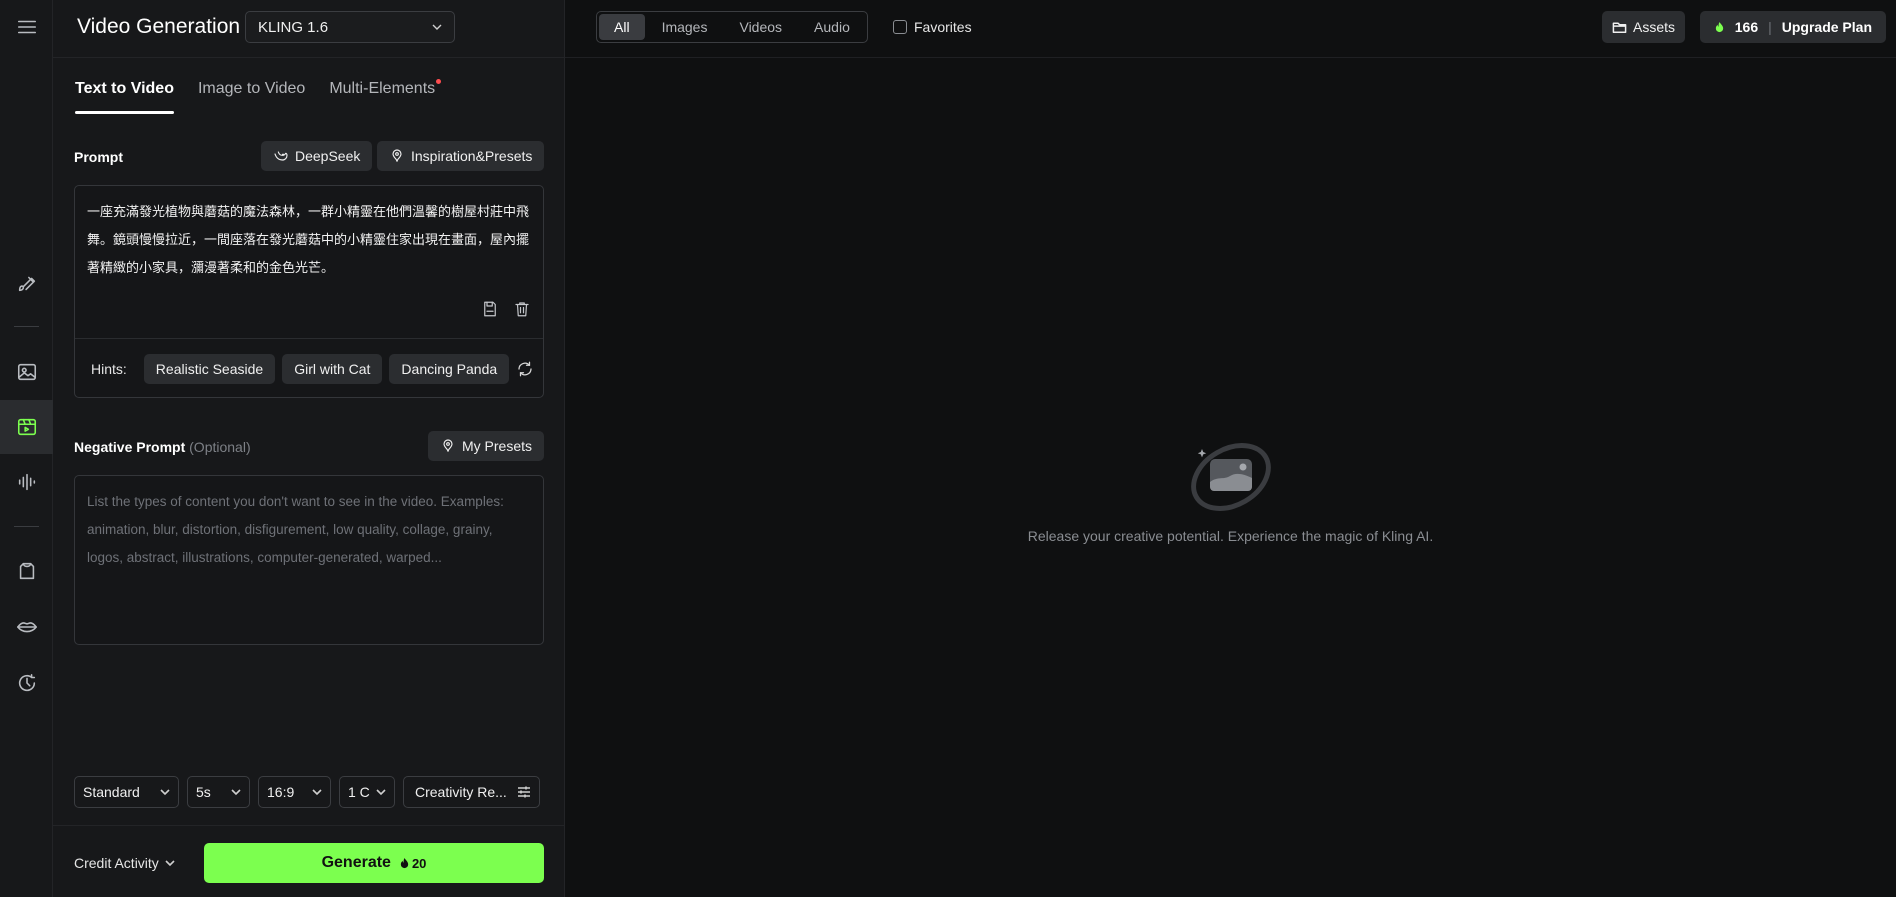 This screenshot has width=1896, height=897. I want to click on hint-chip: Realistic Seaside, so click(209, 368).